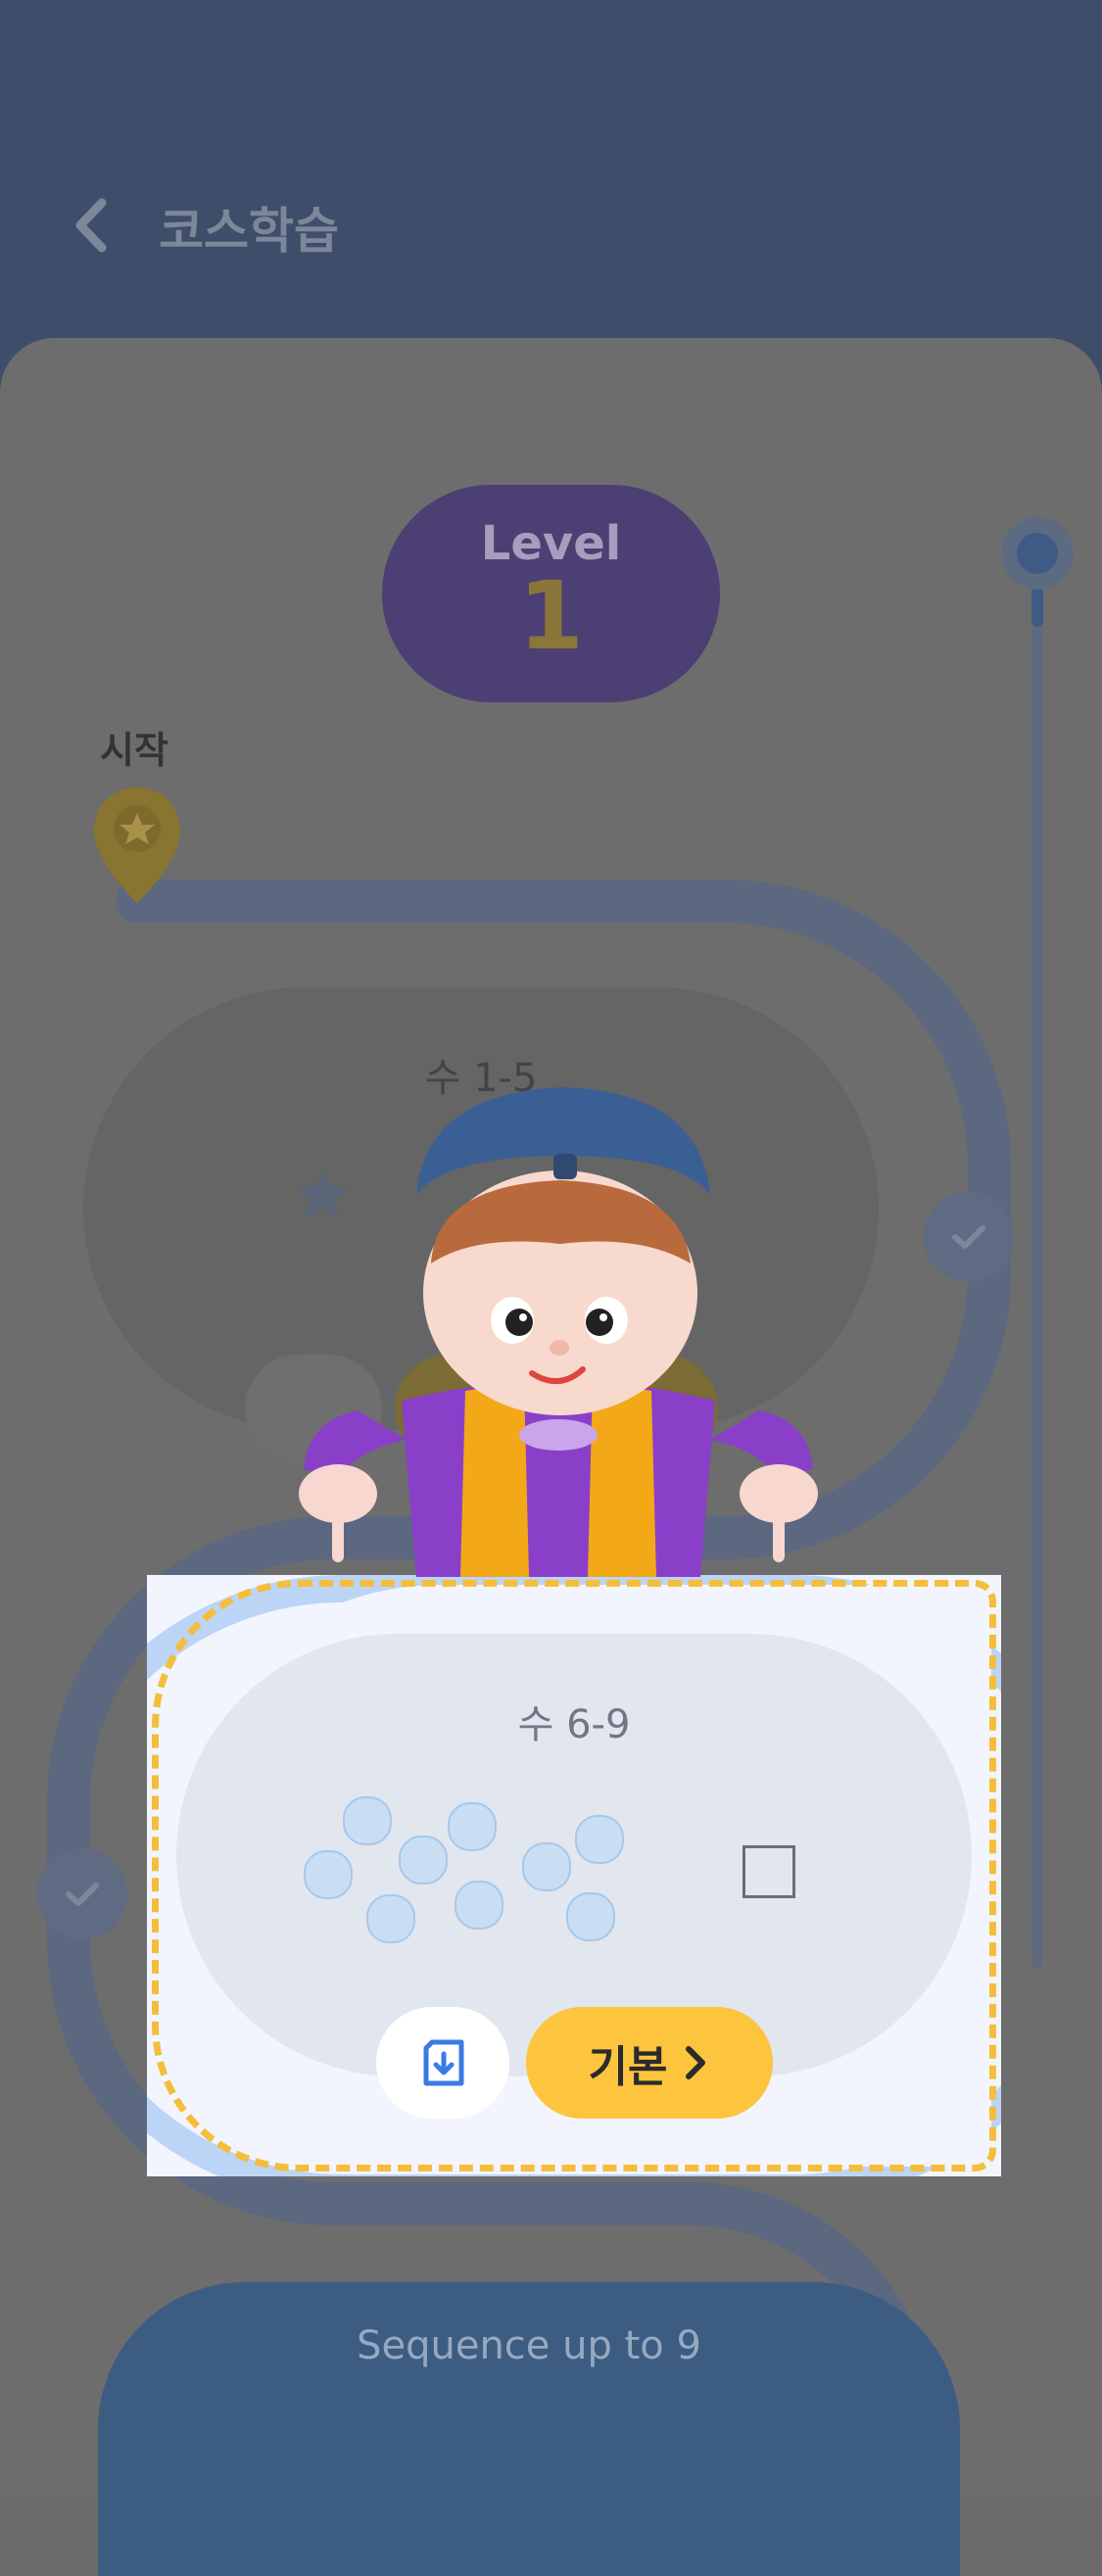  I want to click on start-pin-icon, so click(137, 845).